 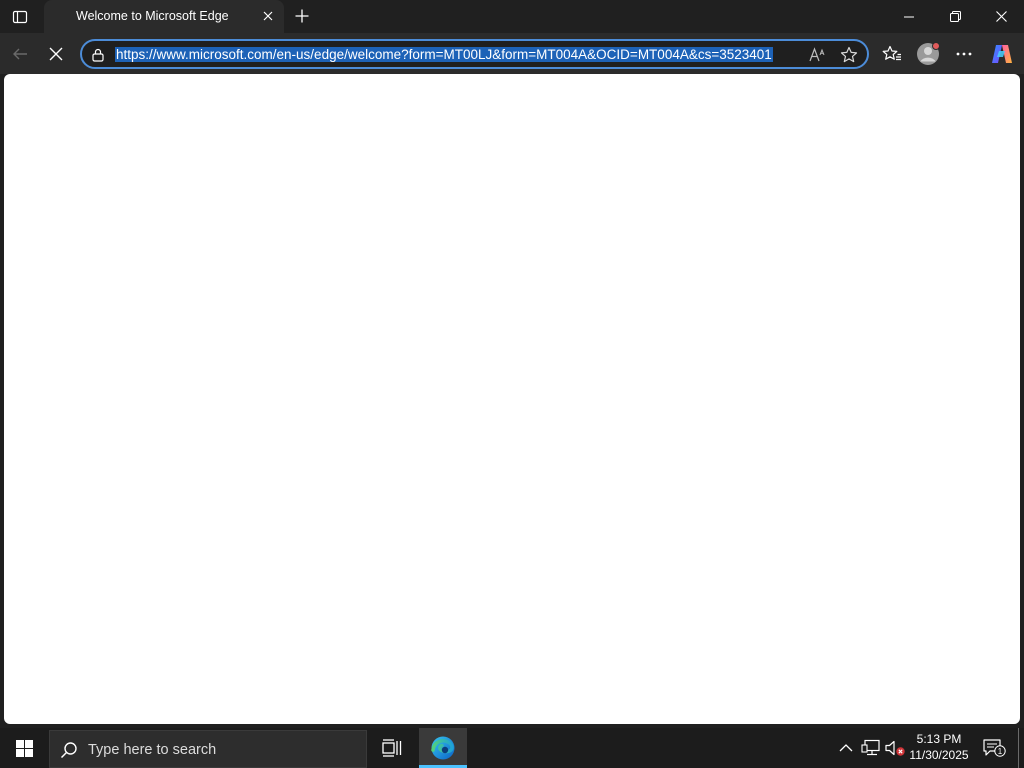 I want to click on chevron-up-icon, so click(x=846, y=748).